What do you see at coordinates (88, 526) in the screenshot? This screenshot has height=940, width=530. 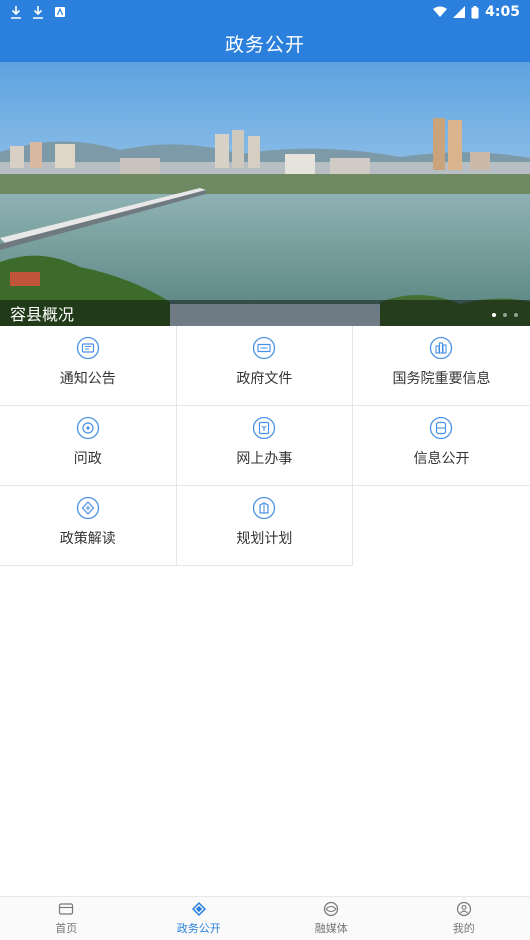 I see `grid-item-policy-interpretation: 政策解读` at bounding box center [88, 526].